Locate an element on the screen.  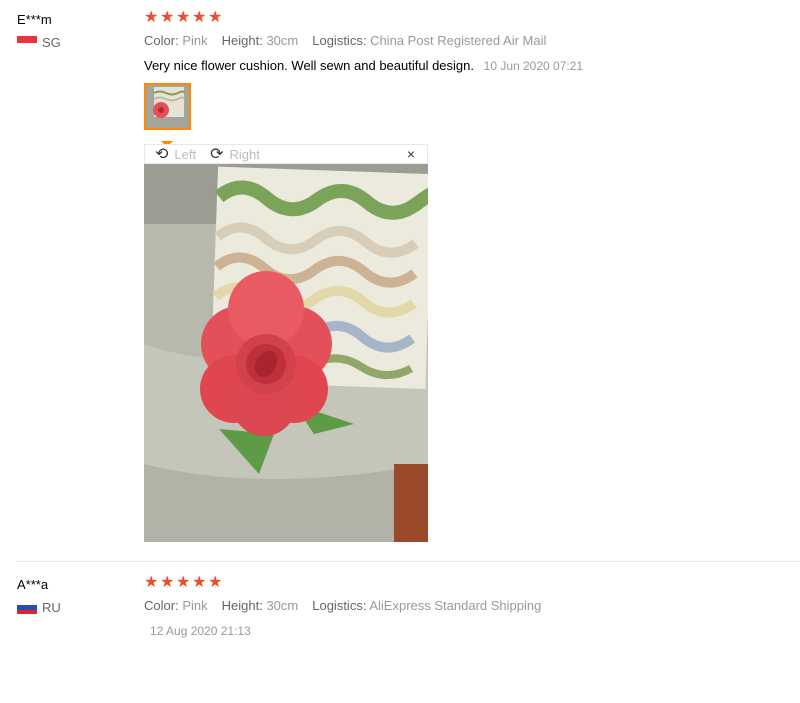
user-country: RU is located at coordinates (39, 607).